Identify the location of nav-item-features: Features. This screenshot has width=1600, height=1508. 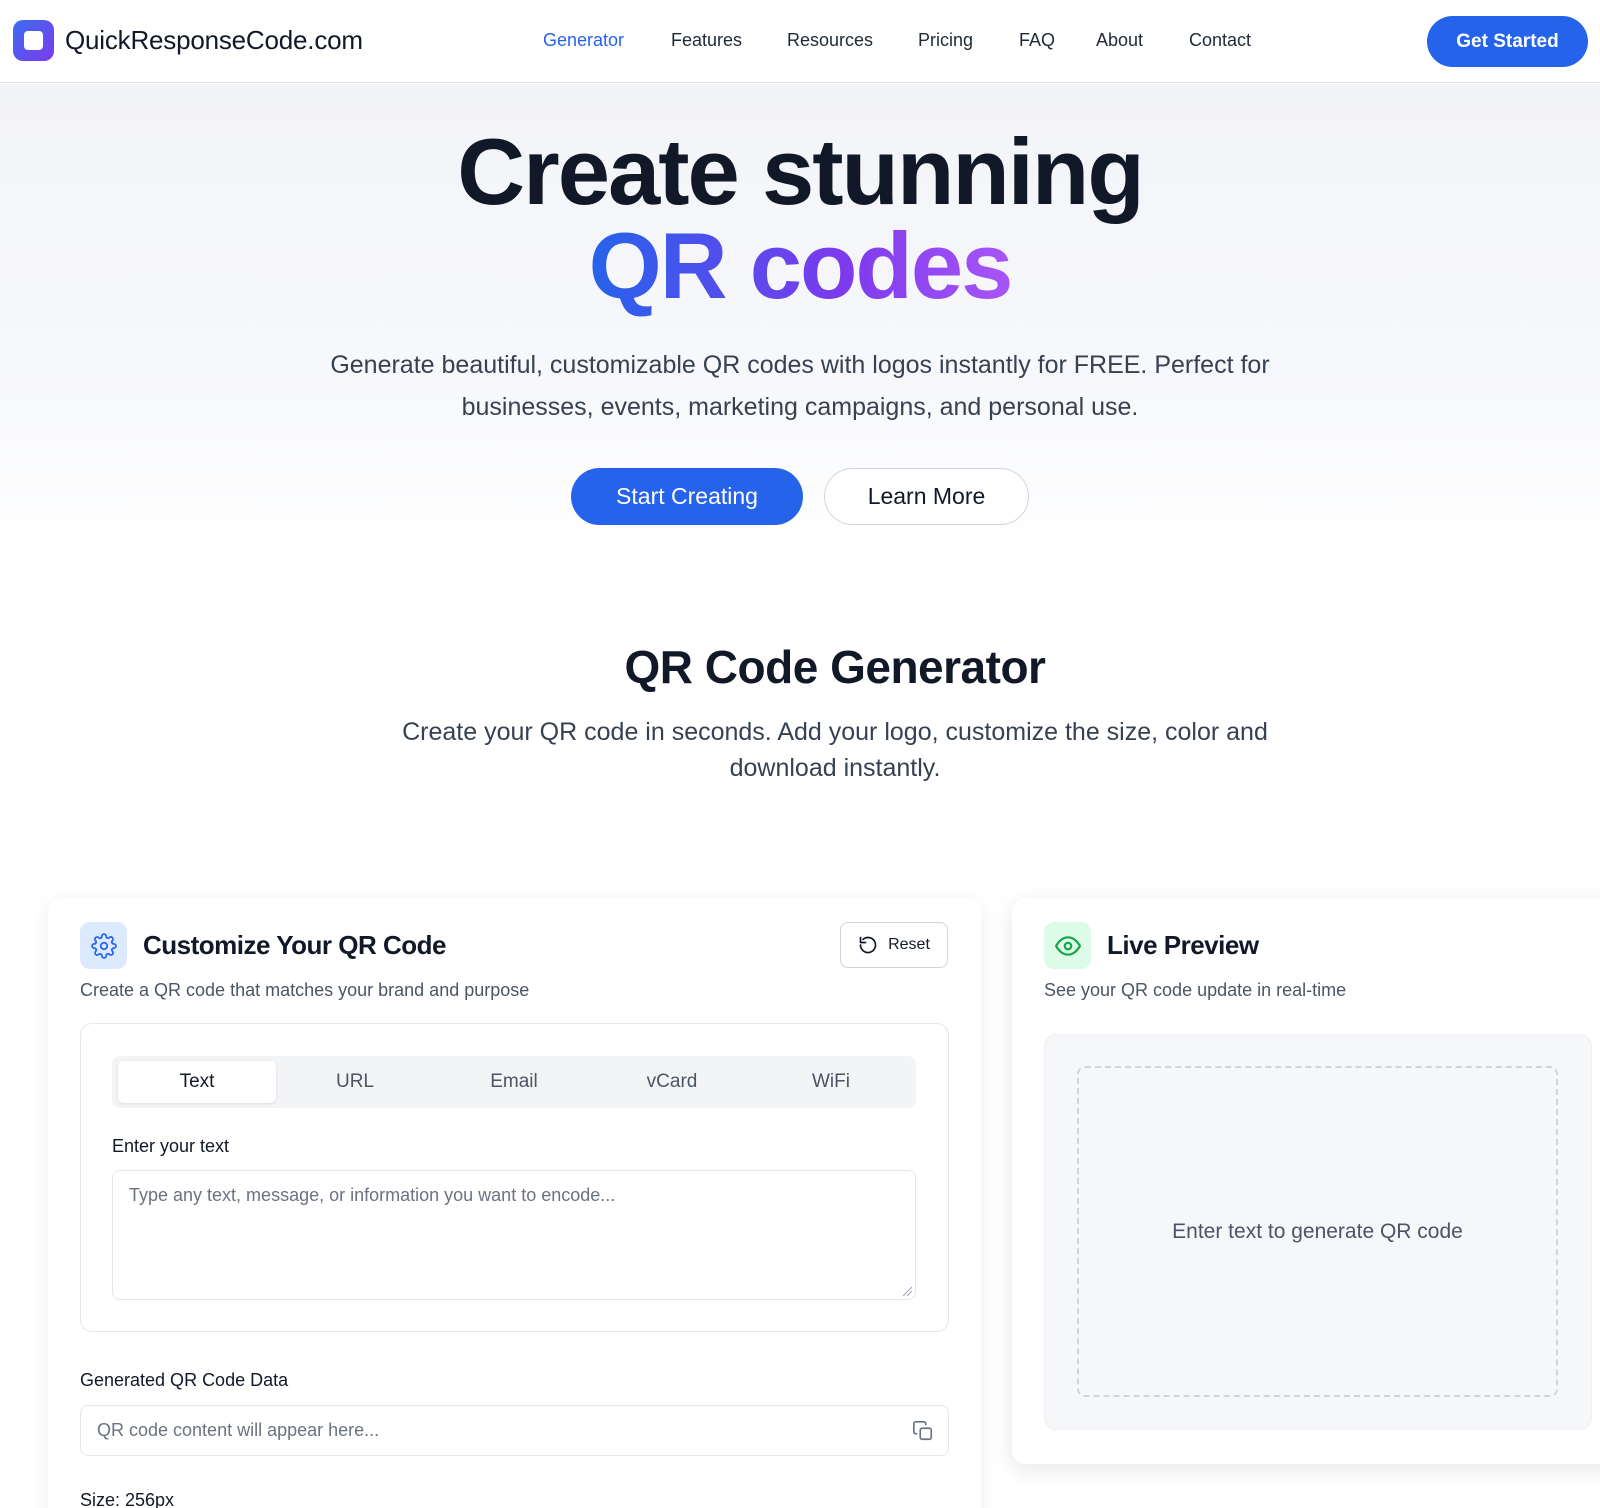
(706, 40).